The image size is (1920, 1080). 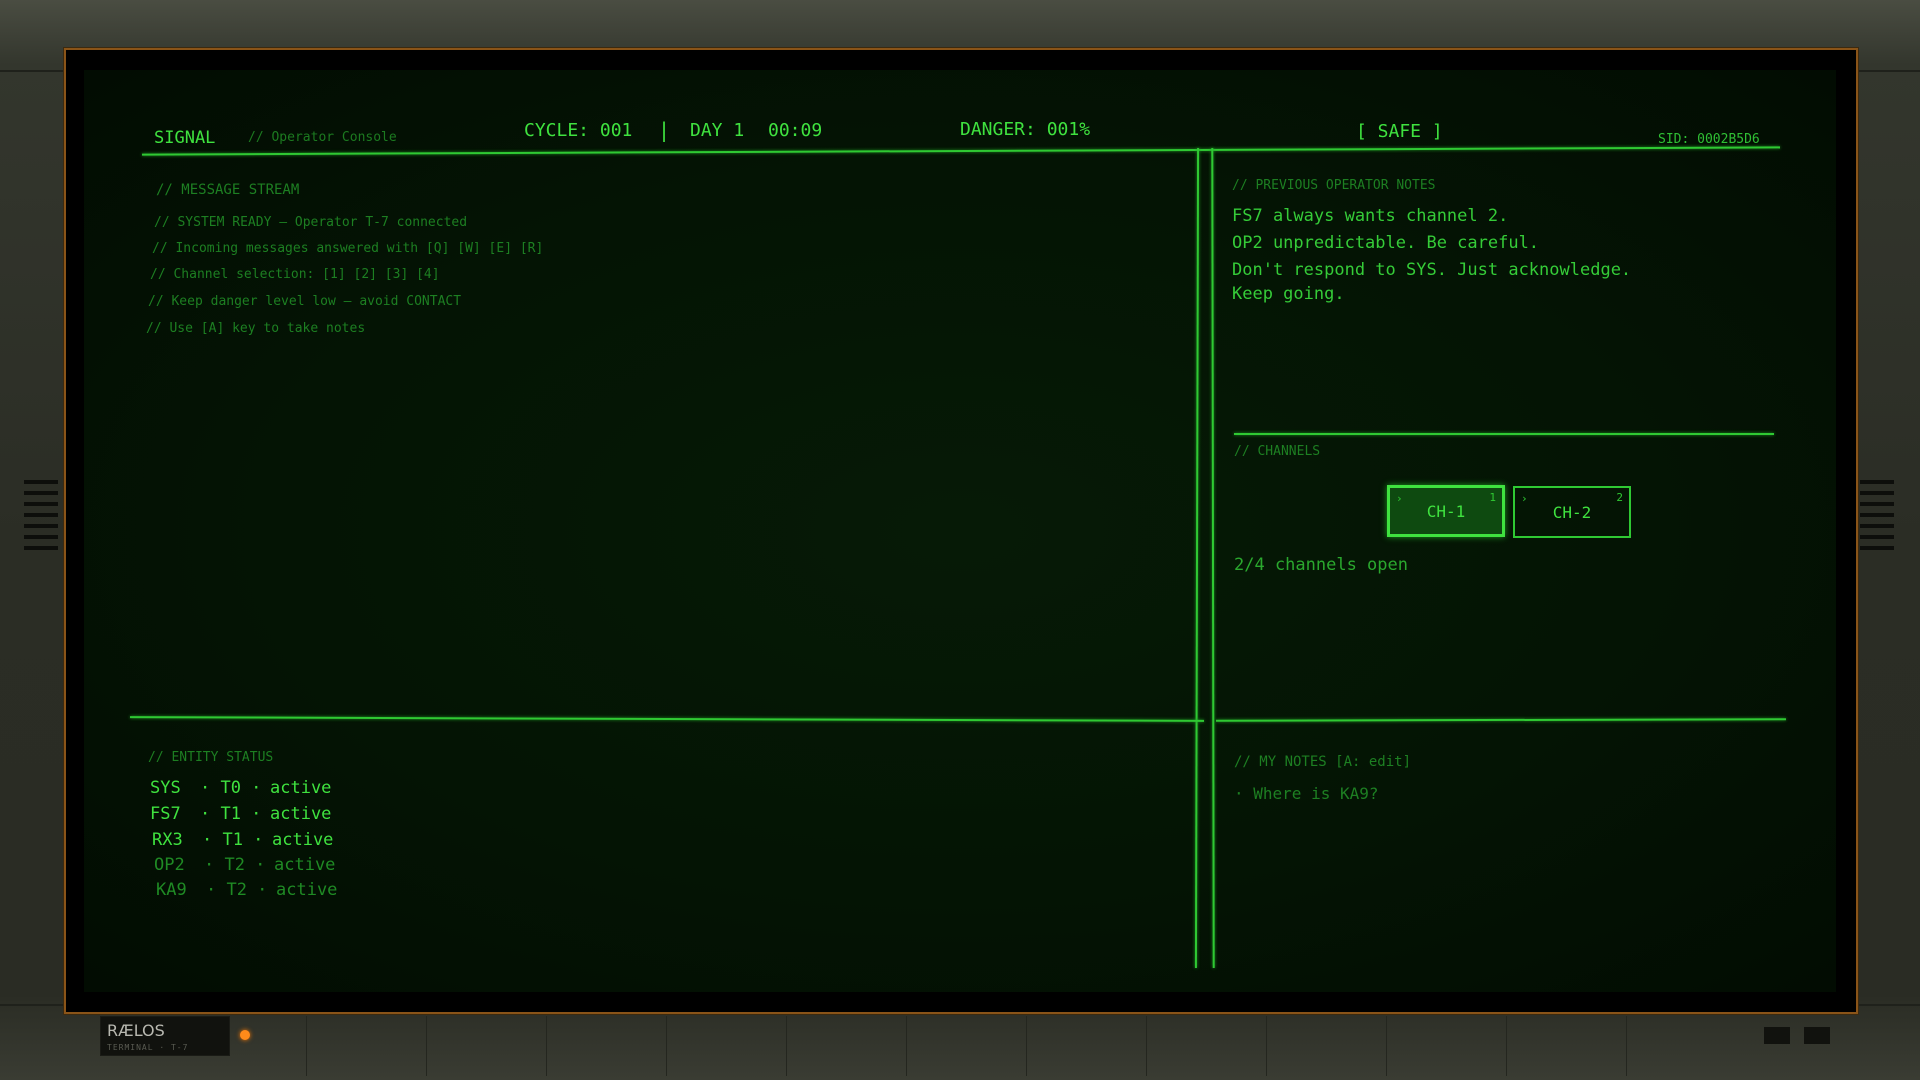 I want to click on danger-level: DANGER: 001%, so click(x=1025, y=129).